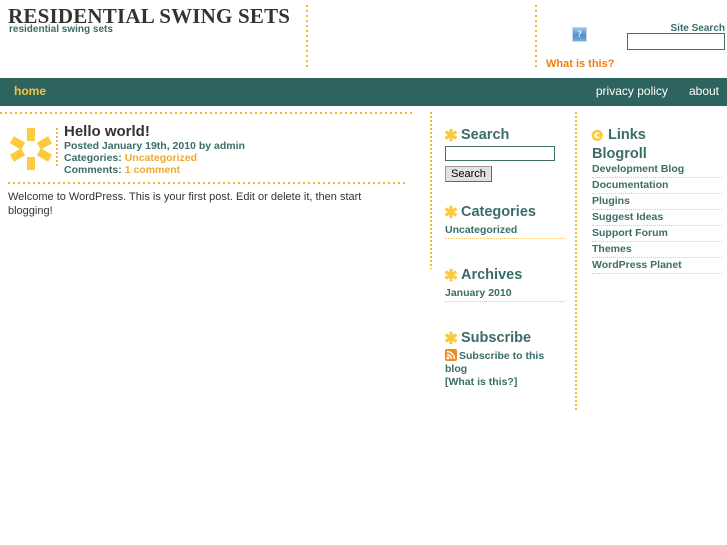 This screenshot has height=545, width=727. What do you see at coordinates (611, 201) in the screenshot?
I see `blogroll-link: Plugins` at bounding box center [611, 201].